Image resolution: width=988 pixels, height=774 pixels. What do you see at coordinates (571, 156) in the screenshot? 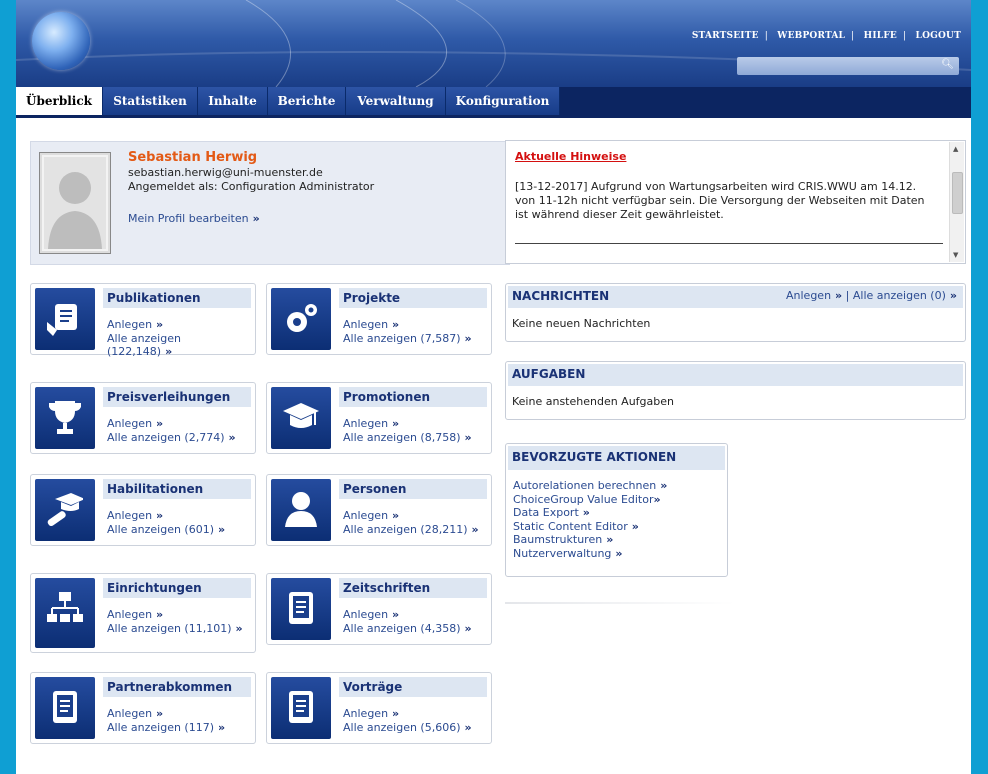
I see `notice-title: Aktuelle Hinweise` at bounding box center [571, 156].